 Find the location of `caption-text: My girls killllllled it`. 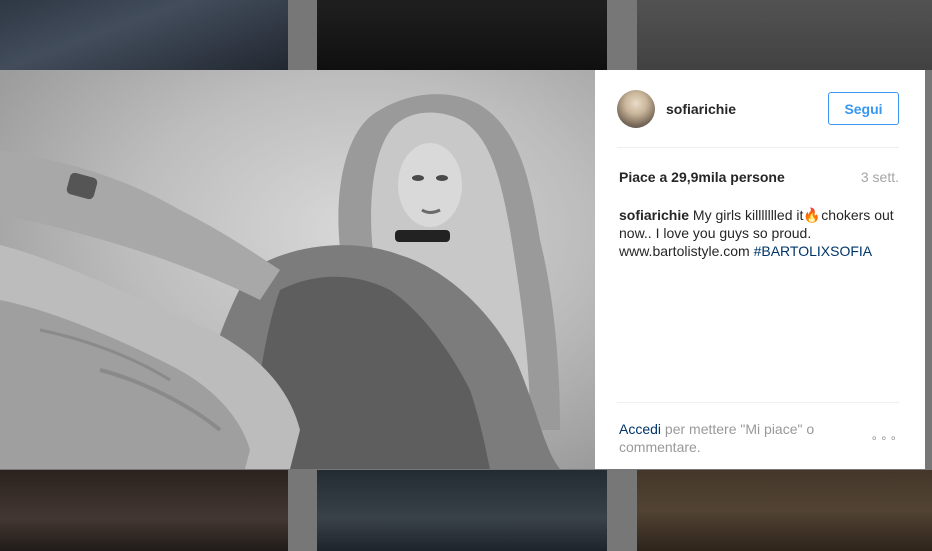

caption-text: My girls killllllled it is located at coordinates (746, 215).